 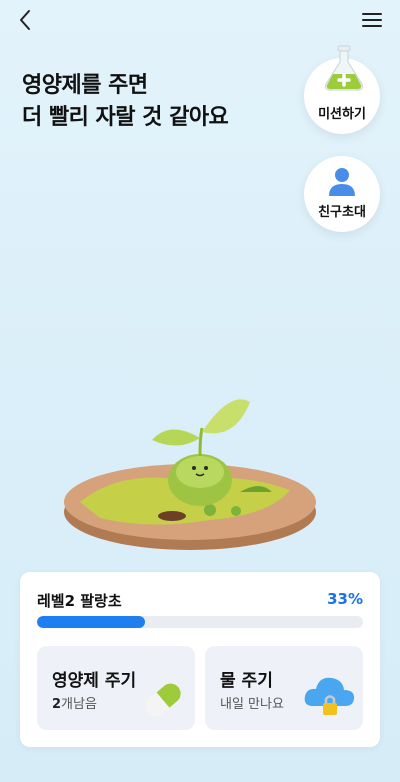 What do you see at coordinates (246, 681) in the screenshot?
I see `give-water-title: 물 주기` at bounding box center [246, 681].